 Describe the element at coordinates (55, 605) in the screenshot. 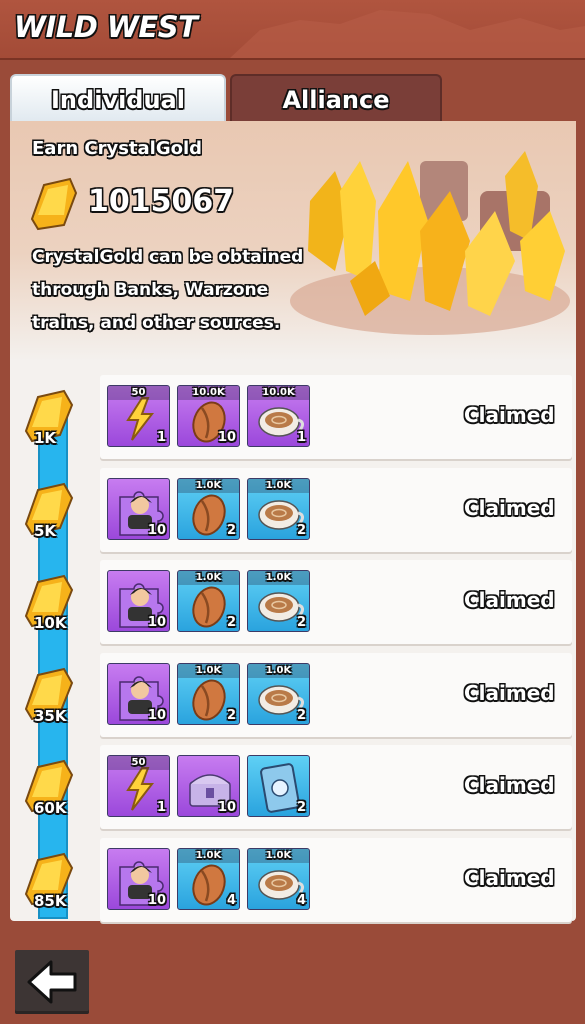

I see `milestone-badge: 10K` at that location.